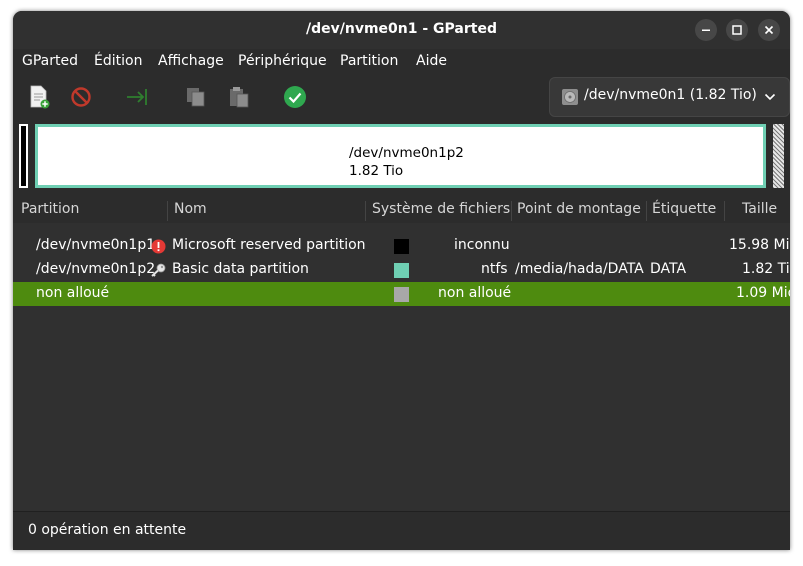  I want to click on window-title: /dev/nvme0n1 - GParted, so click(401, 29).